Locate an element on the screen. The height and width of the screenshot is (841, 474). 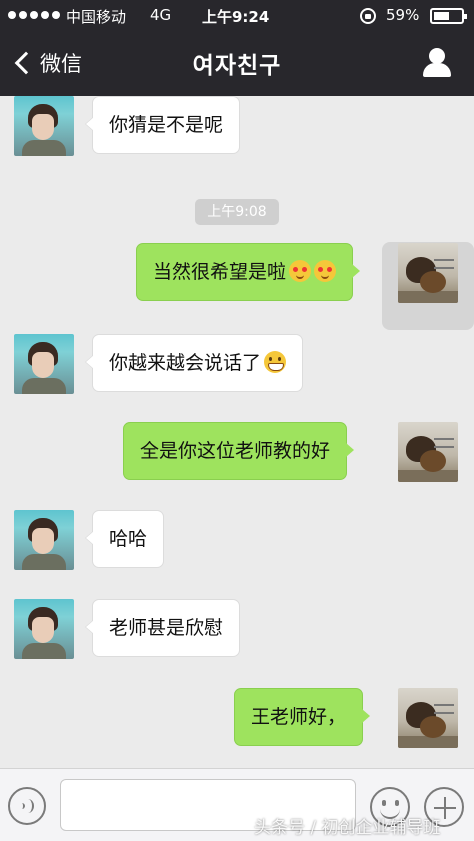
battery-percent: 59% is located at coordinates (403, 15).